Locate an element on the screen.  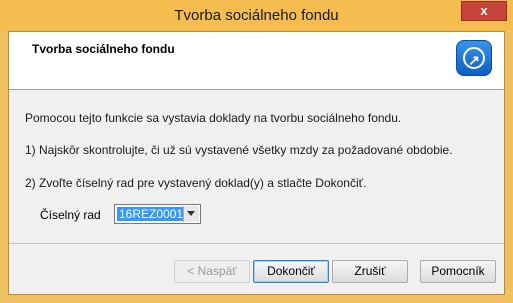
title-bar: Tvorba sociálneho fondu x is located at coordinates (256, 15).